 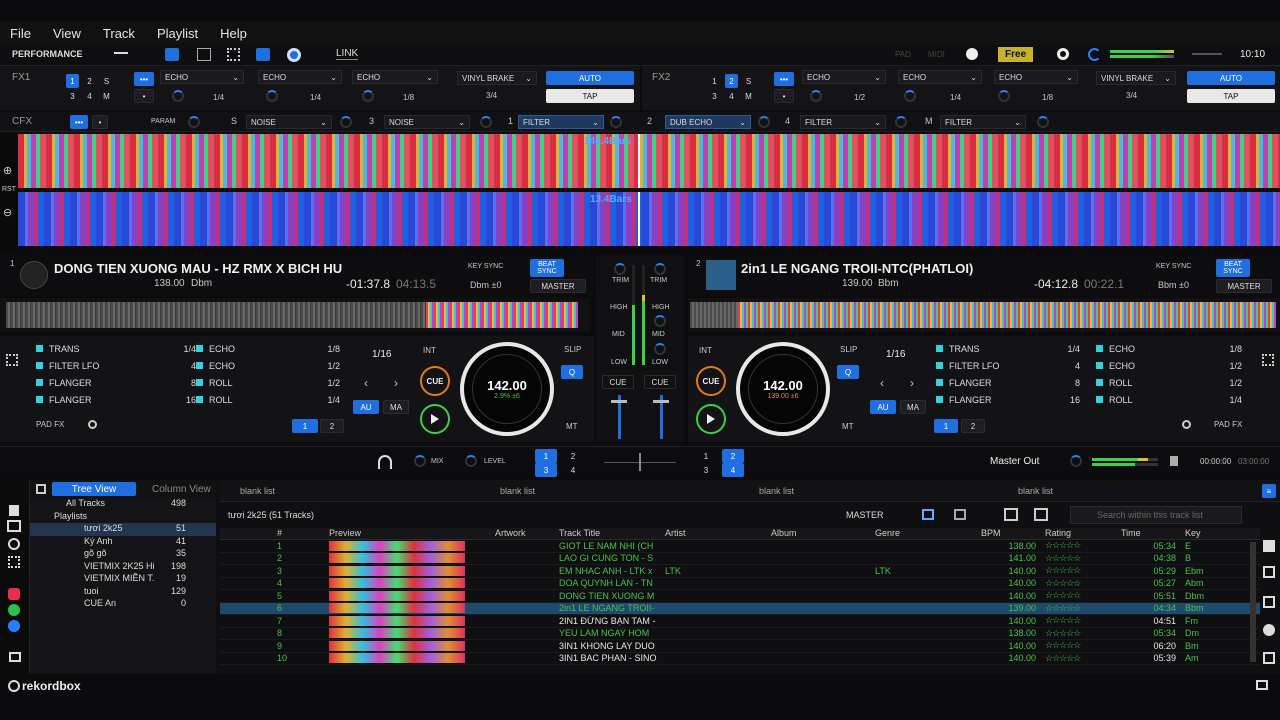 What do you see at coordinates (616, 122) in the screenshot?
I see `cfx-slot-1-knob` at bounding box center [616, 122].